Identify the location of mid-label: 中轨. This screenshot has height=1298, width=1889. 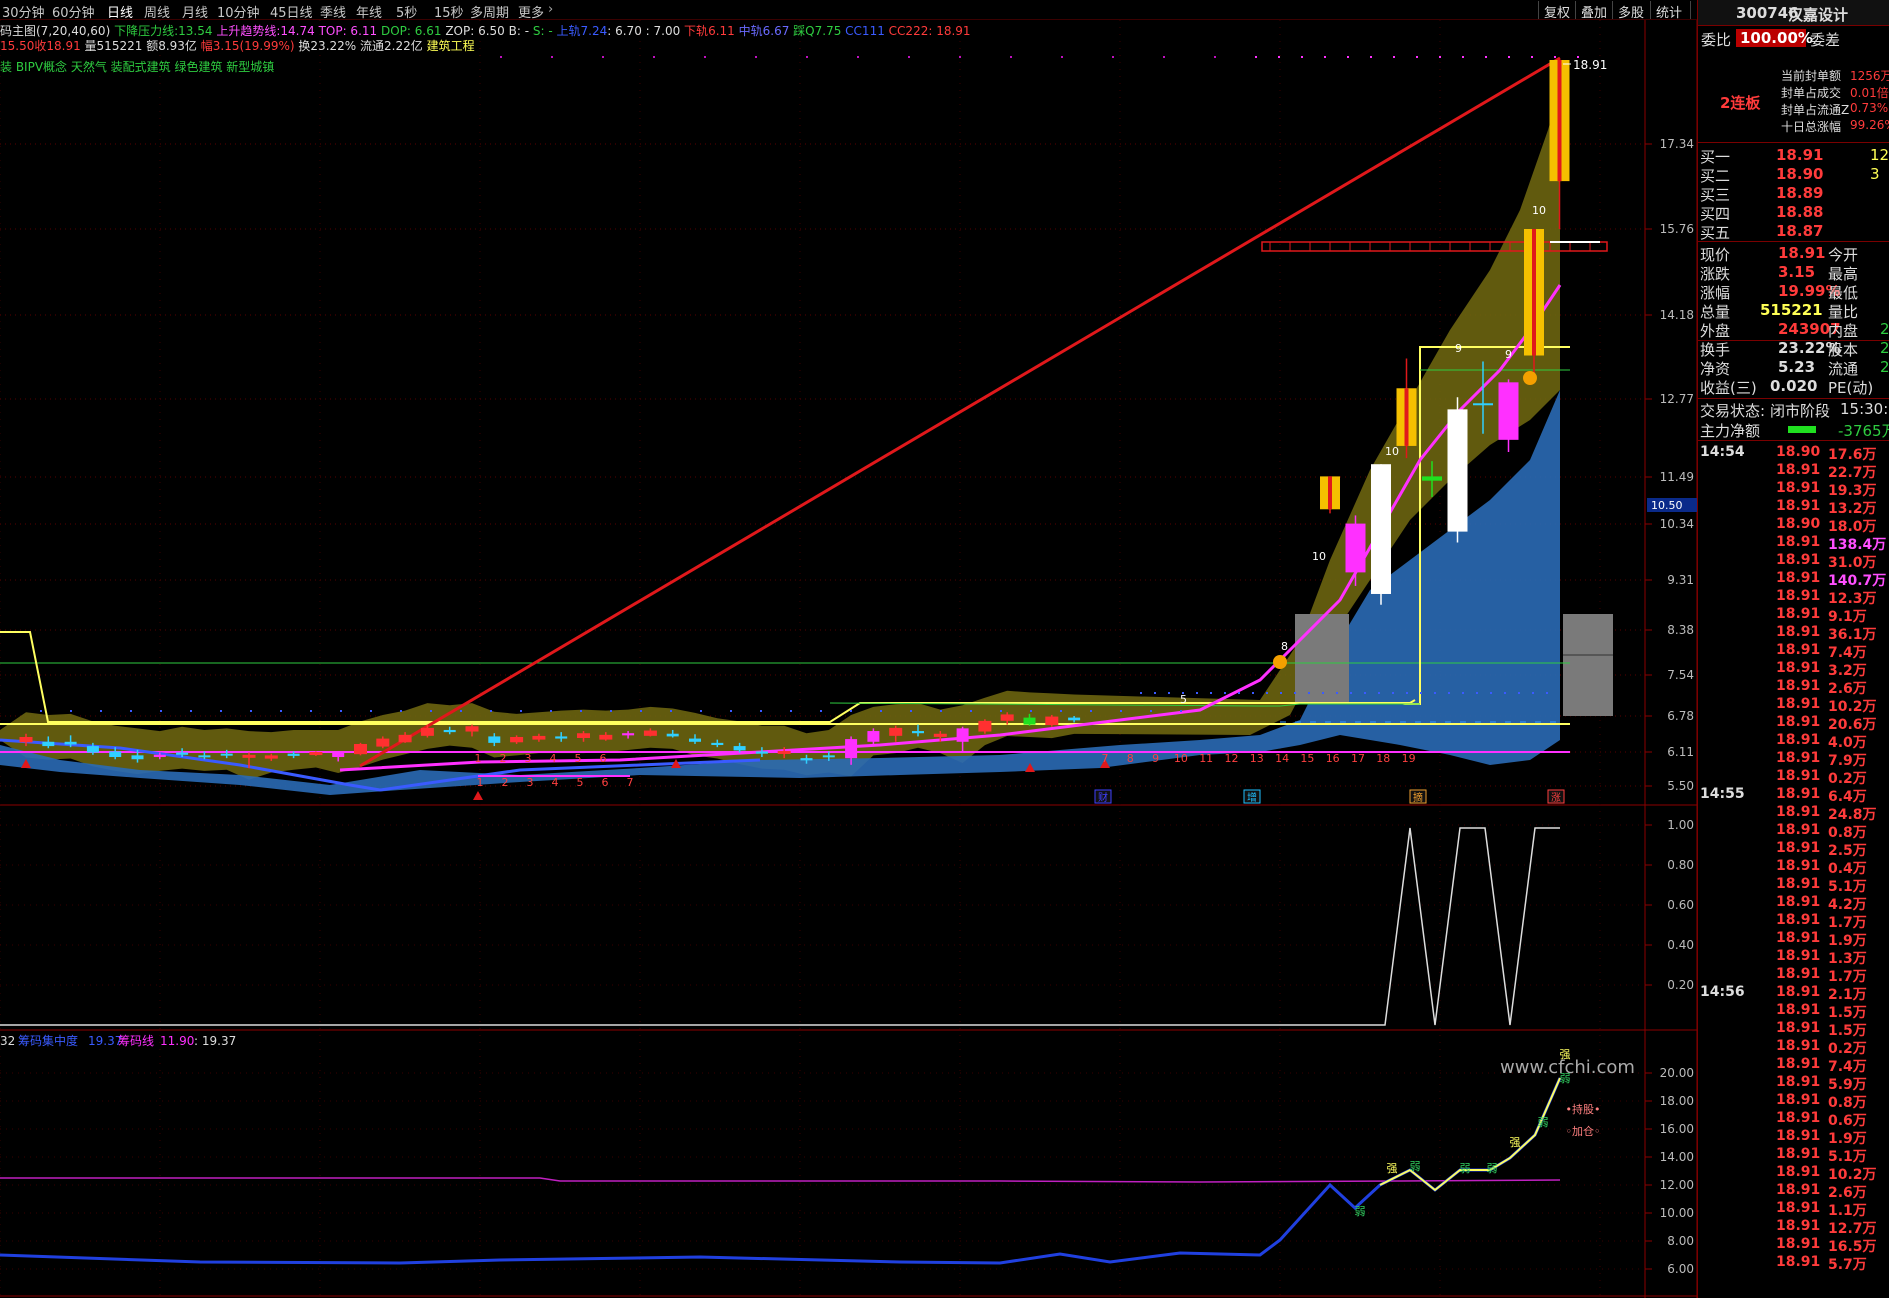
(750, 31).